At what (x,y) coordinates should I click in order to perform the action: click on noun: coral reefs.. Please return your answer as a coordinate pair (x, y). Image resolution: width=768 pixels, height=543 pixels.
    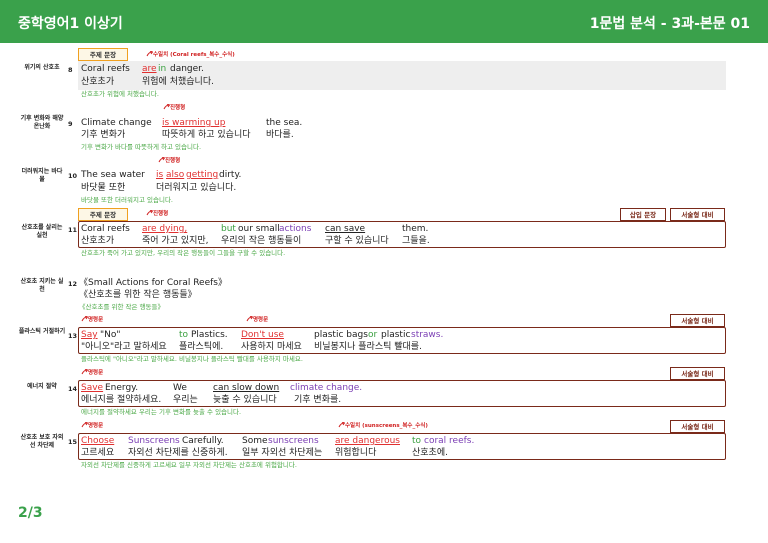
    Looking at the image, I should click on (449, 441).